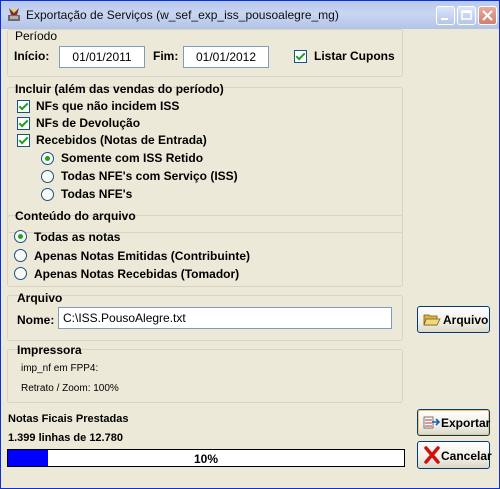 This screenshot has width=500, height=489. I want to click on close-button, so click(487, 15).